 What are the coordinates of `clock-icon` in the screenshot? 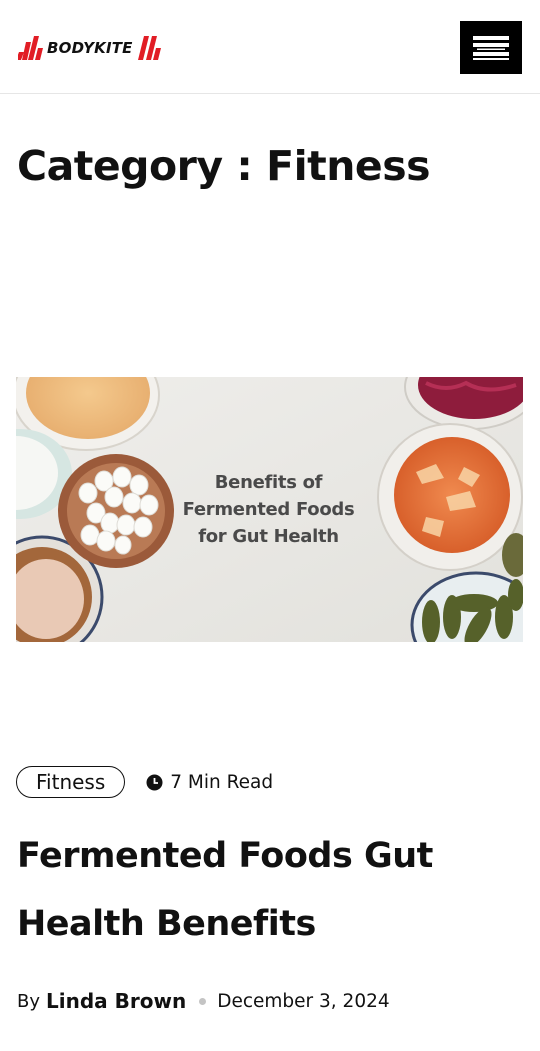 It's located at (154, 782).